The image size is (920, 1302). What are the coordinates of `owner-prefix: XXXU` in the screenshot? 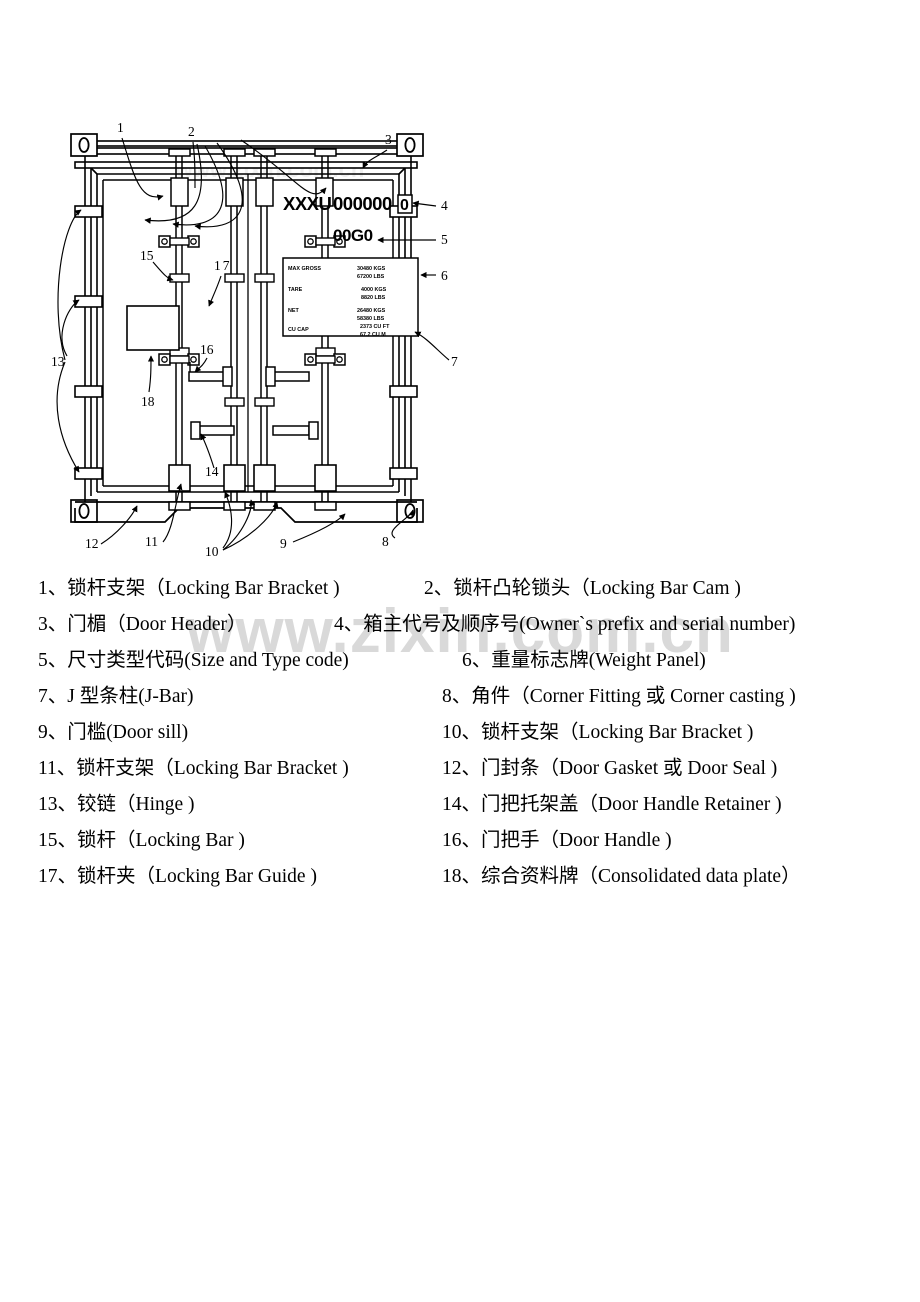 It's located at (307, 203).